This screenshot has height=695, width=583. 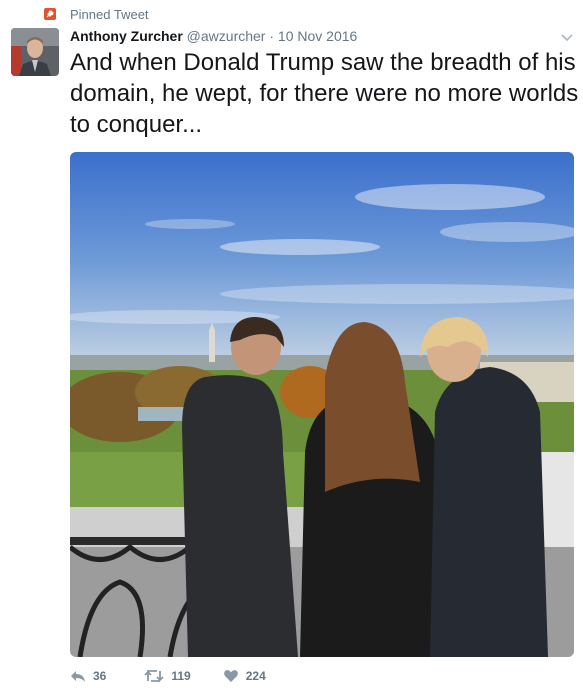 I want to click on pinned-label: Pinned Tweet, so click(x=109, y=14).